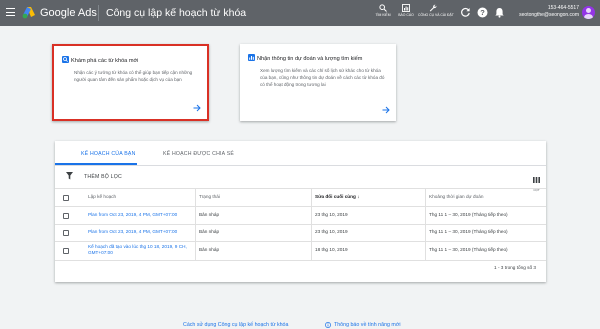 The height and width of the screenshot is (329, 600). Describe the element at coordinates (68, 13) in the screenshot. I see `brand-name: Google Ads` at that location.